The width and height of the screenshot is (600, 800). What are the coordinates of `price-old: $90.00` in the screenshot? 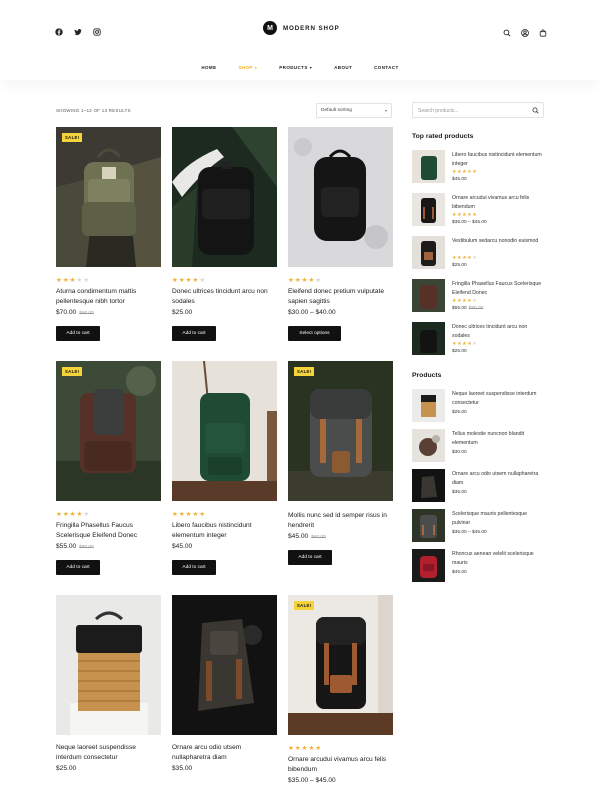 It's located at (86, 313).